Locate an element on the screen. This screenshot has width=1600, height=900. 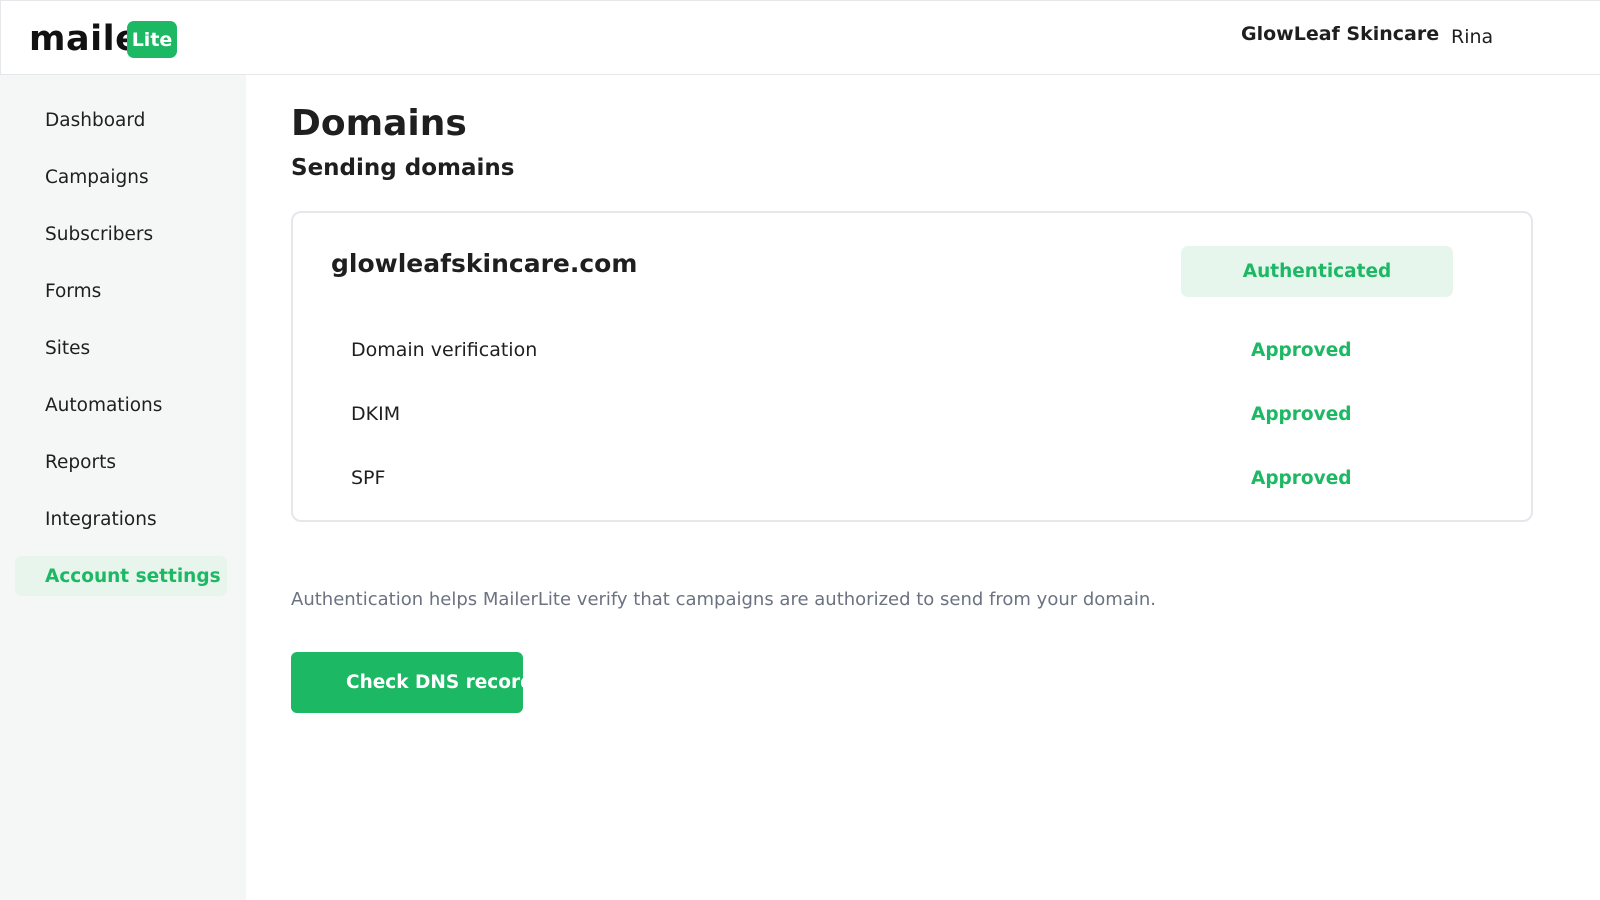
logo-badge: Lite is located at coordinates (152, 39).